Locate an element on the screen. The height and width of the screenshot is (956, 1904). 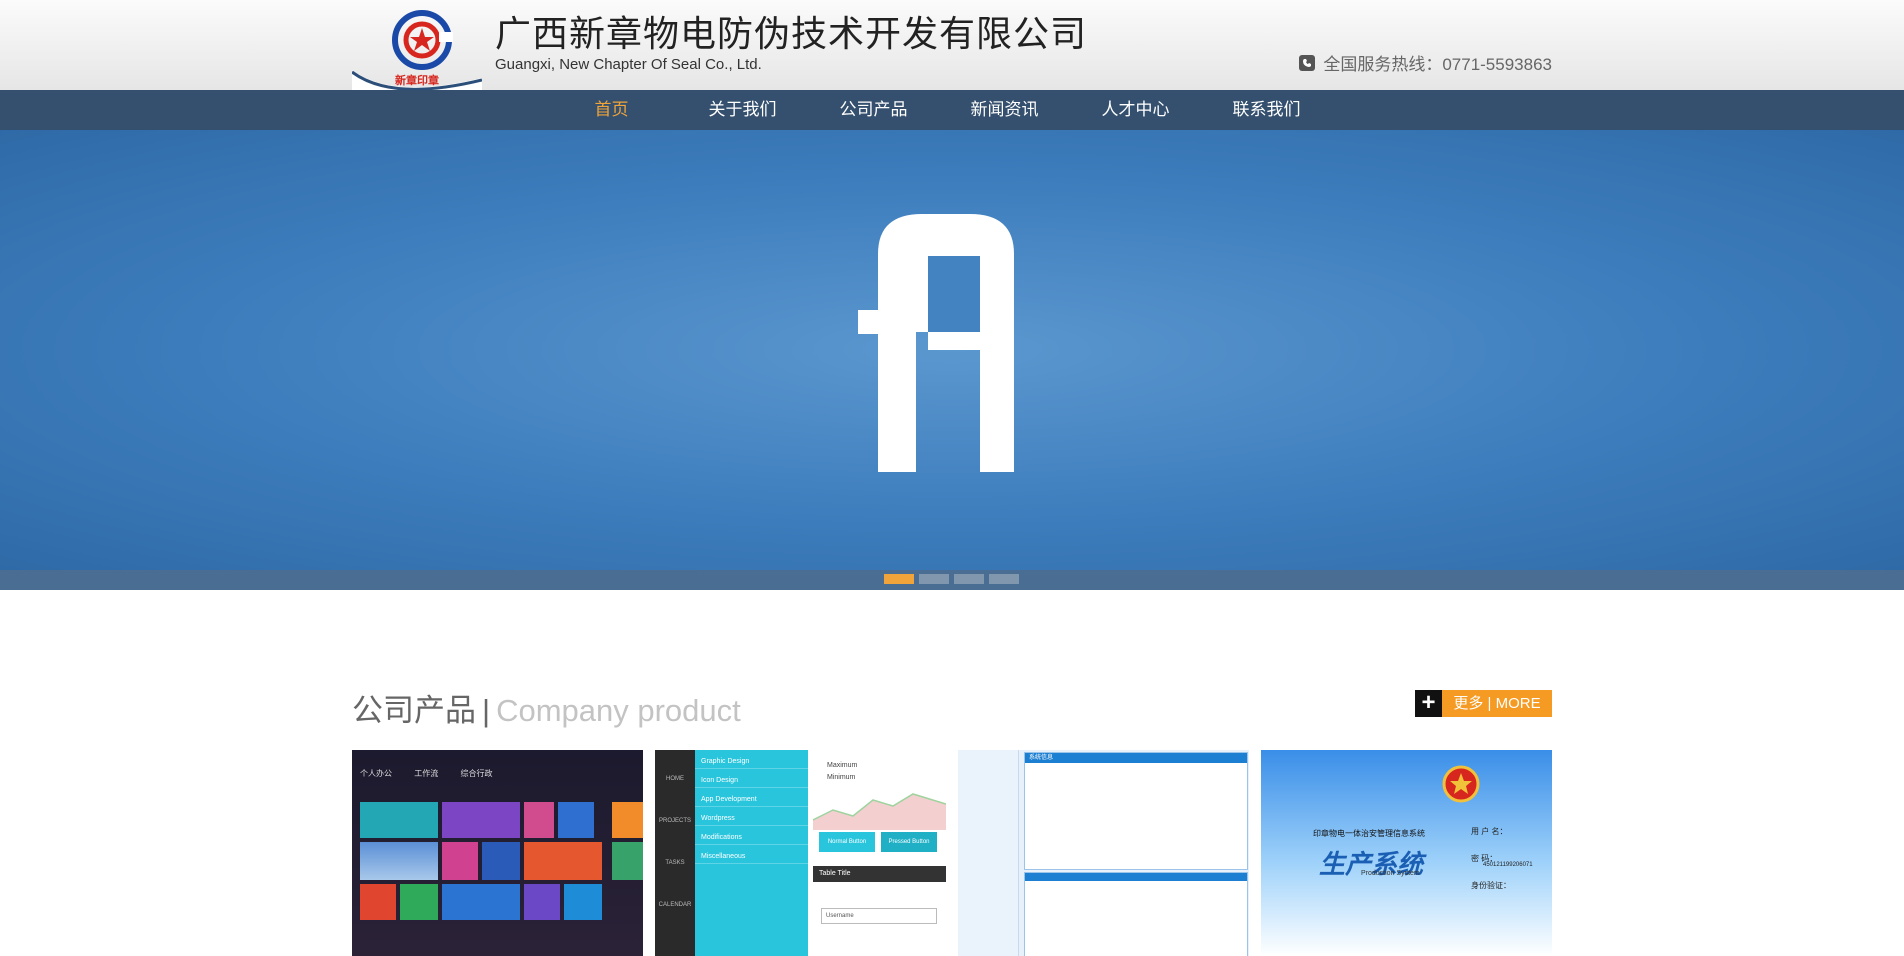
side-label: PROJECTS is located at coordinates (674, 821).